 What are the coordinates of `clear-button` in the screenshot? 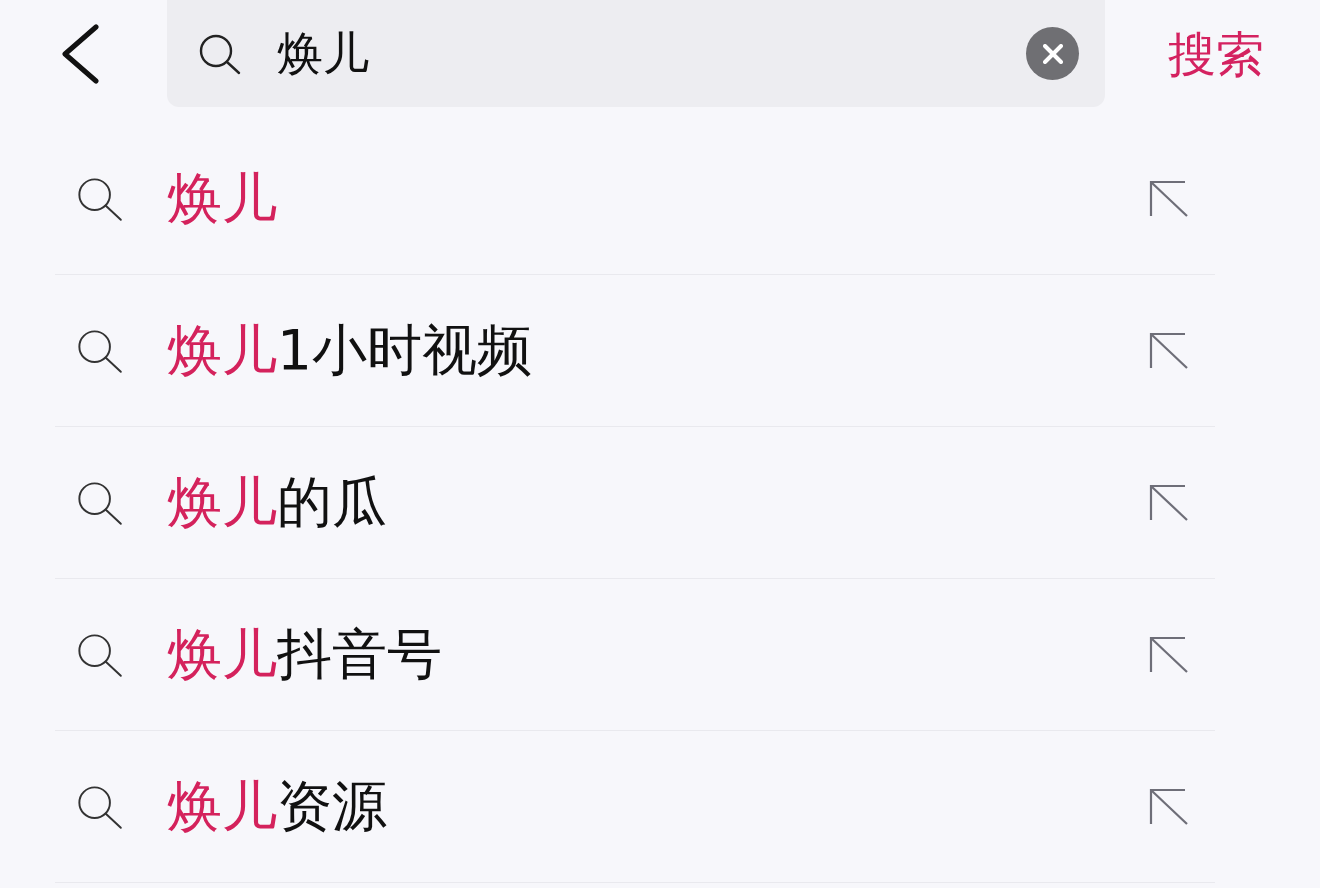 It's located at (1052, 53).